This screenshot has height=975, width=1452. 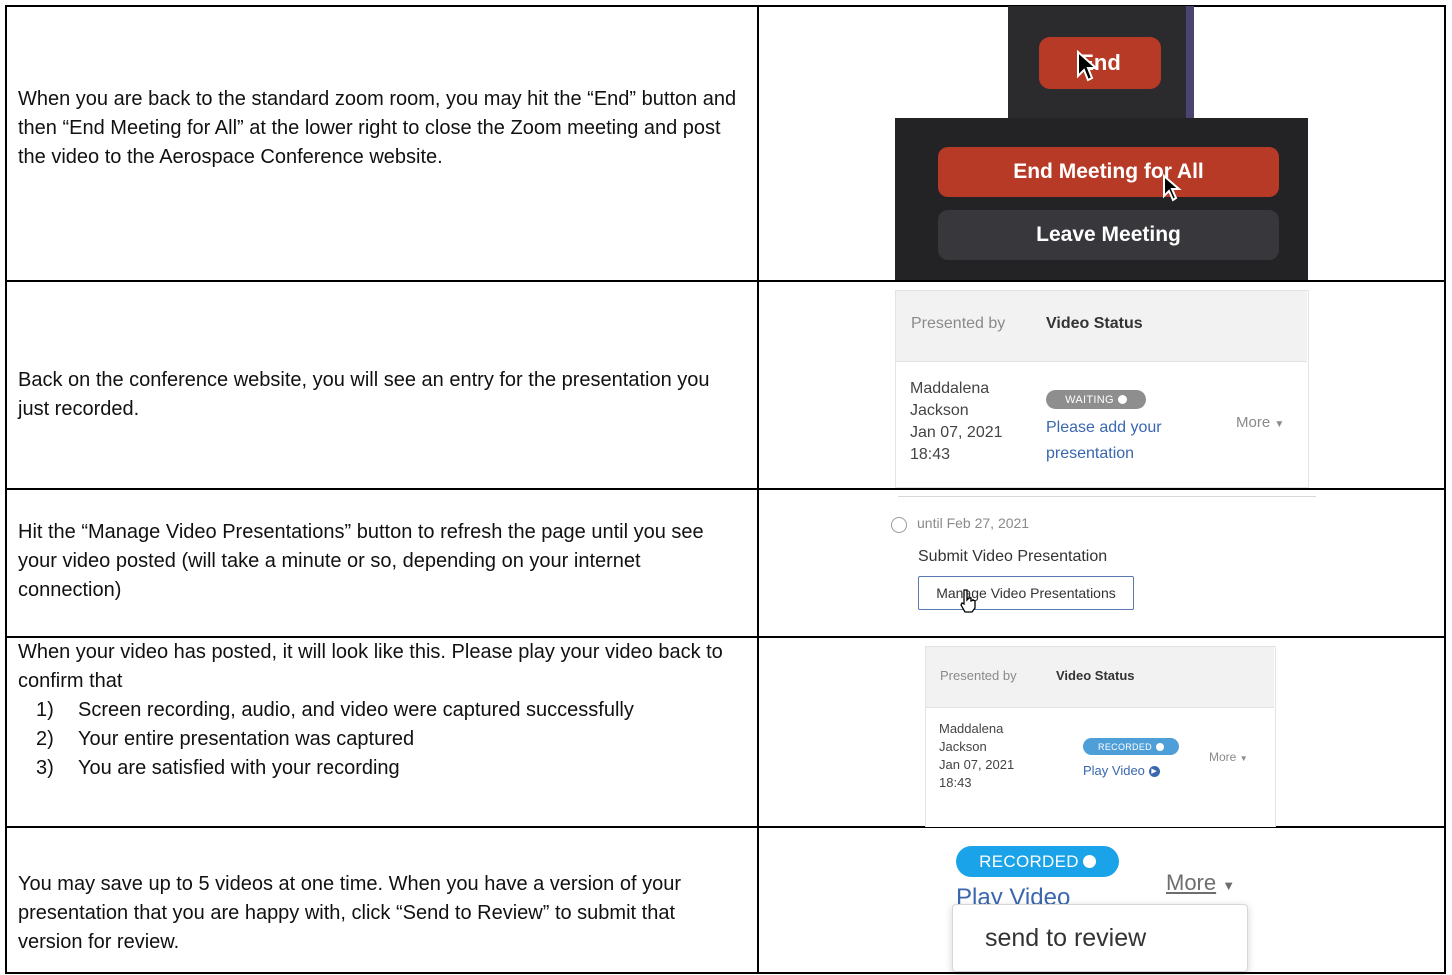 What do you see at coordinates (1089, 399) in the screenshot?
I see `status-badge-label: WAITING` at bounding box center [1089, 399].